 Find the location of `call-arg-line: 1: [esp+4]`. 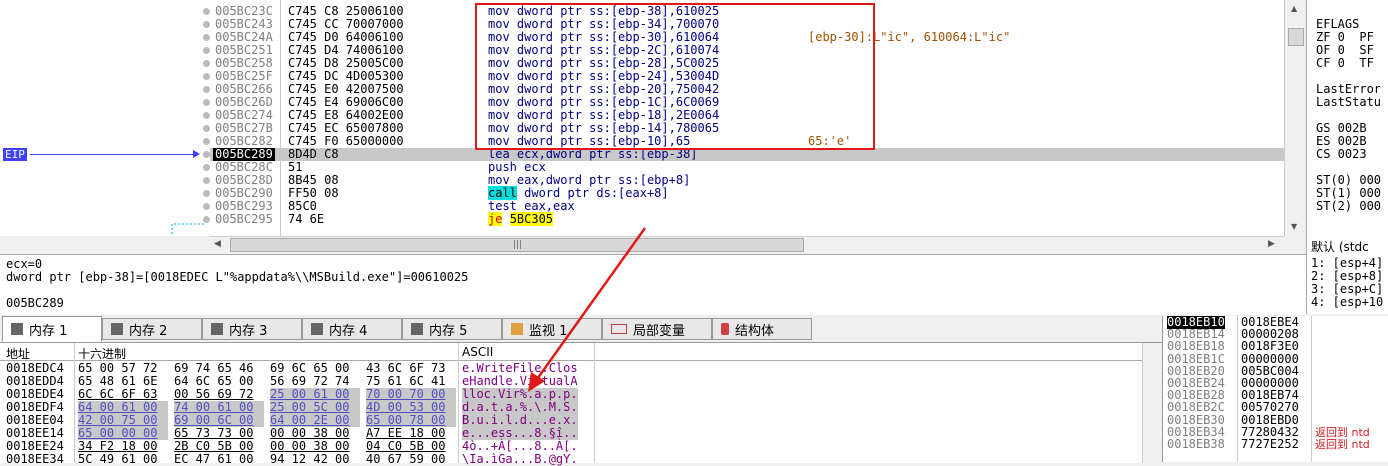

call-arg-line: 1: [esp+4] is located at coordinates (1347, 263).